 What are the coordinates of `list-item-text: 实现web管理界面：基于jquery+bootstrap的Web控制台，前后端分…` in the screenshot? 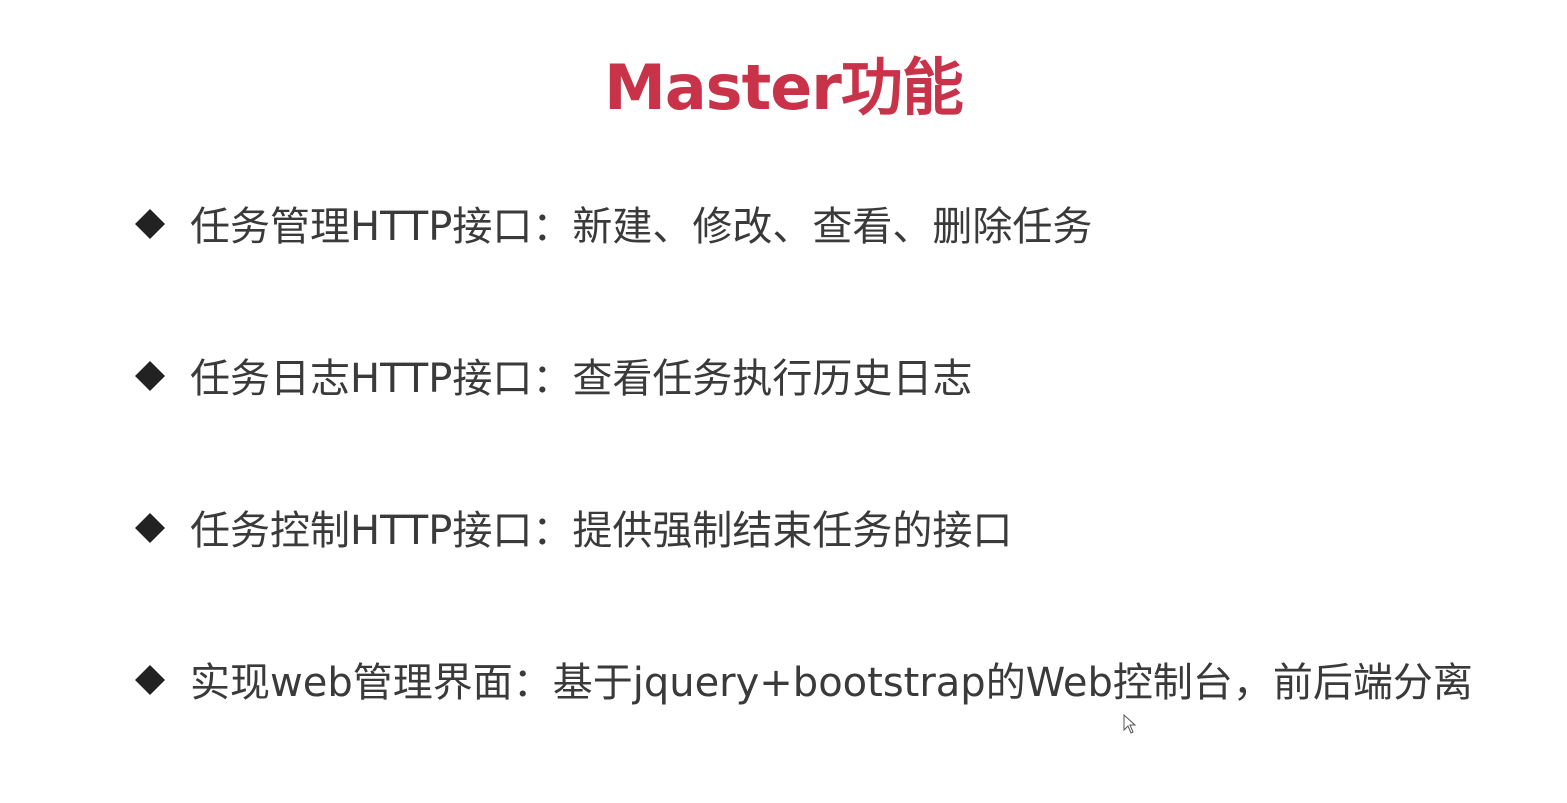 It's located at (831, 683).